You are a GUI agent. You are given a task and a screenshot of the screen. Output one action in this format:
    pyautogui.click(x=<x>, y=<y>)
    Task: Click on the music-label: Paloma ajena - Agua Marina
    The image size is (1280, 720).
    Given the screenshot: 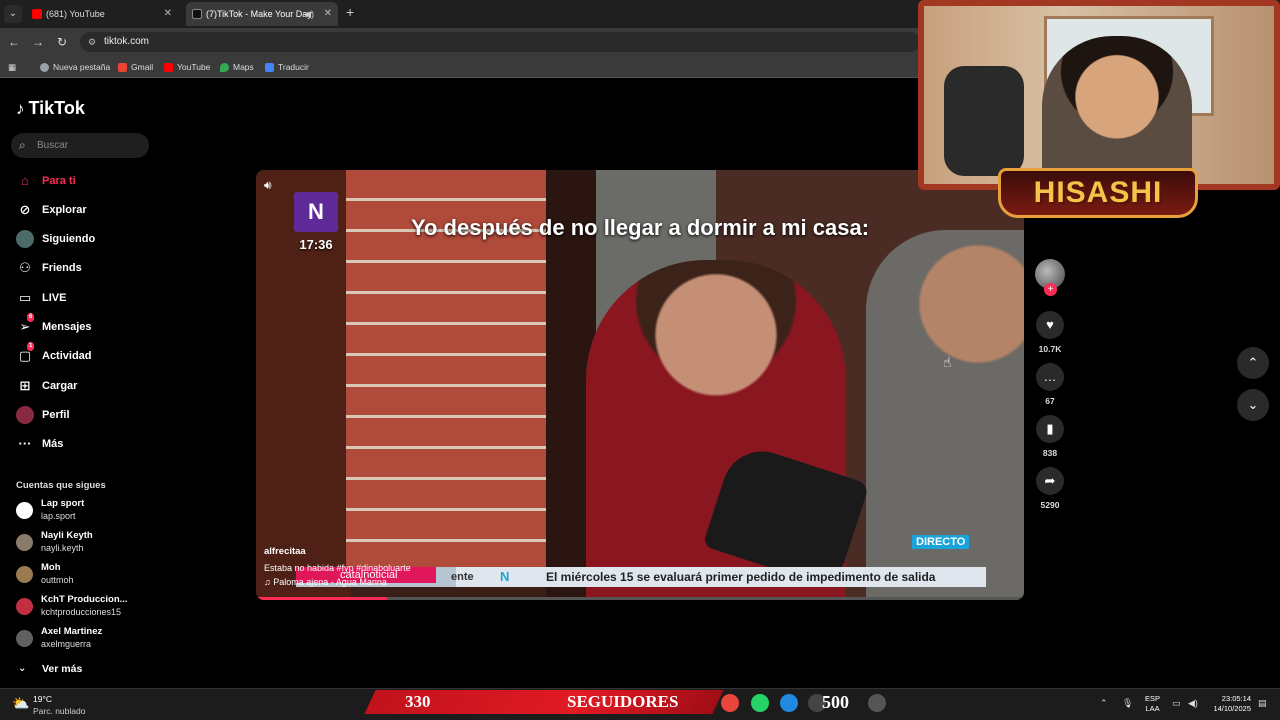 What is the action you would take?
    pyautogui.click(x=330, y=582)
    